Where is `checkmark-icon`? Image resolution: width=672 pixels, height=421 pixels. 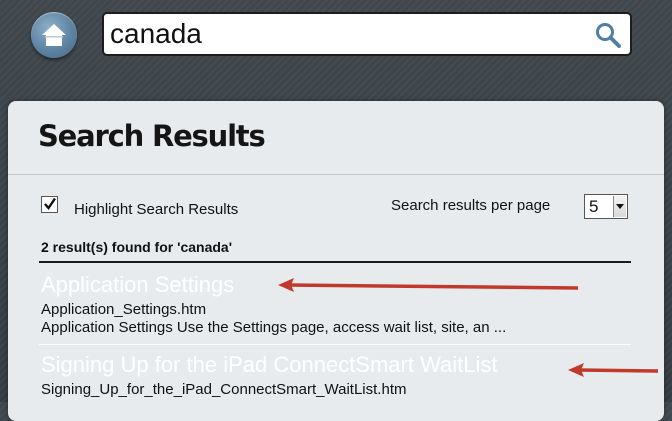 checkmark-icon is located at coordinates (50, 203).